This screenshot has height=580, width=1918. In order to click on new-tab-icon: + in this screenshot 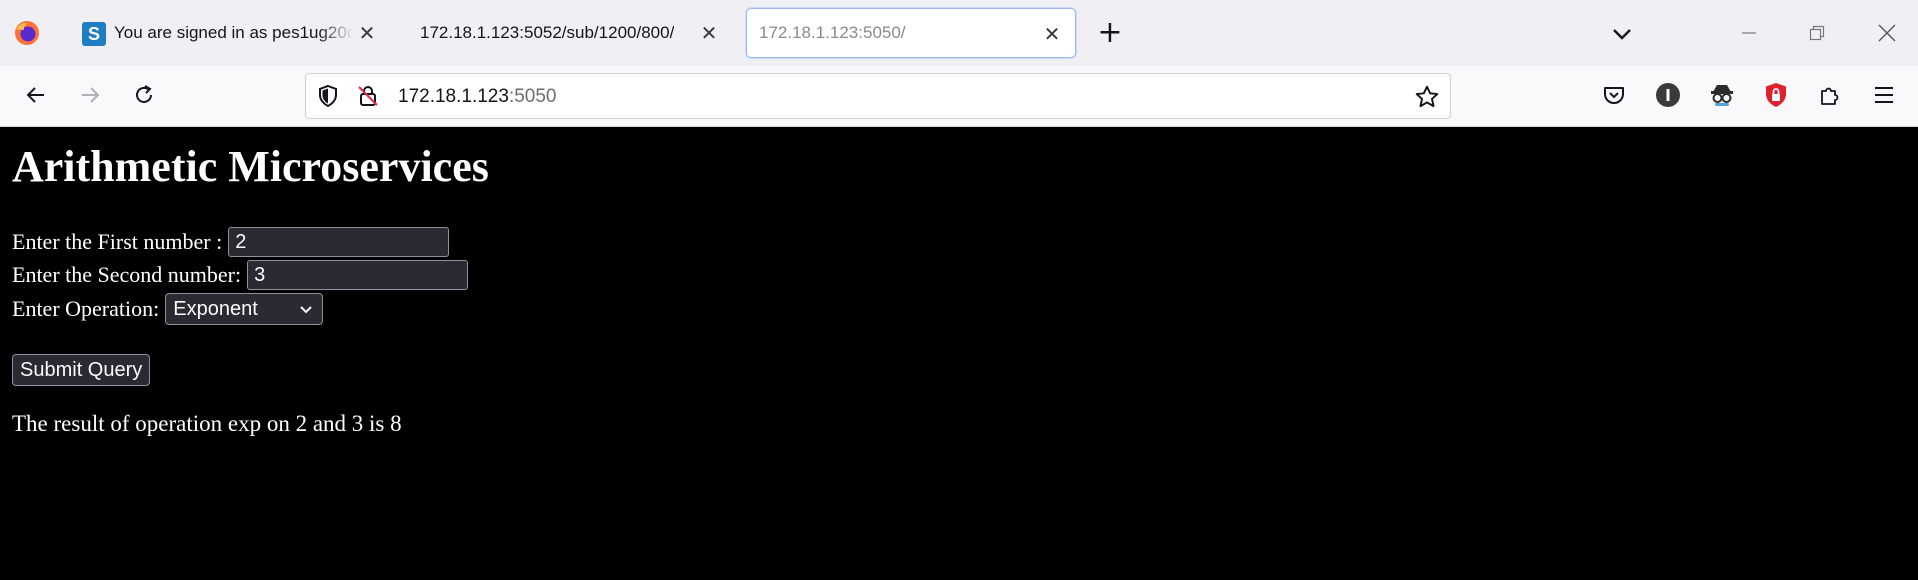, I will do `click(1110, 33)`.